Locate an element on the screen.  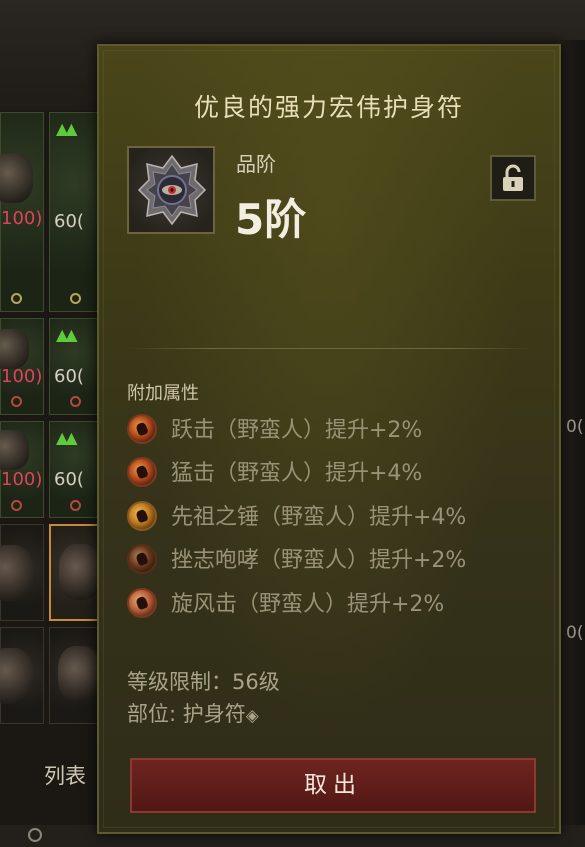
slot-type-text: 部位: 护身符 is located at coordinates (186, 714).